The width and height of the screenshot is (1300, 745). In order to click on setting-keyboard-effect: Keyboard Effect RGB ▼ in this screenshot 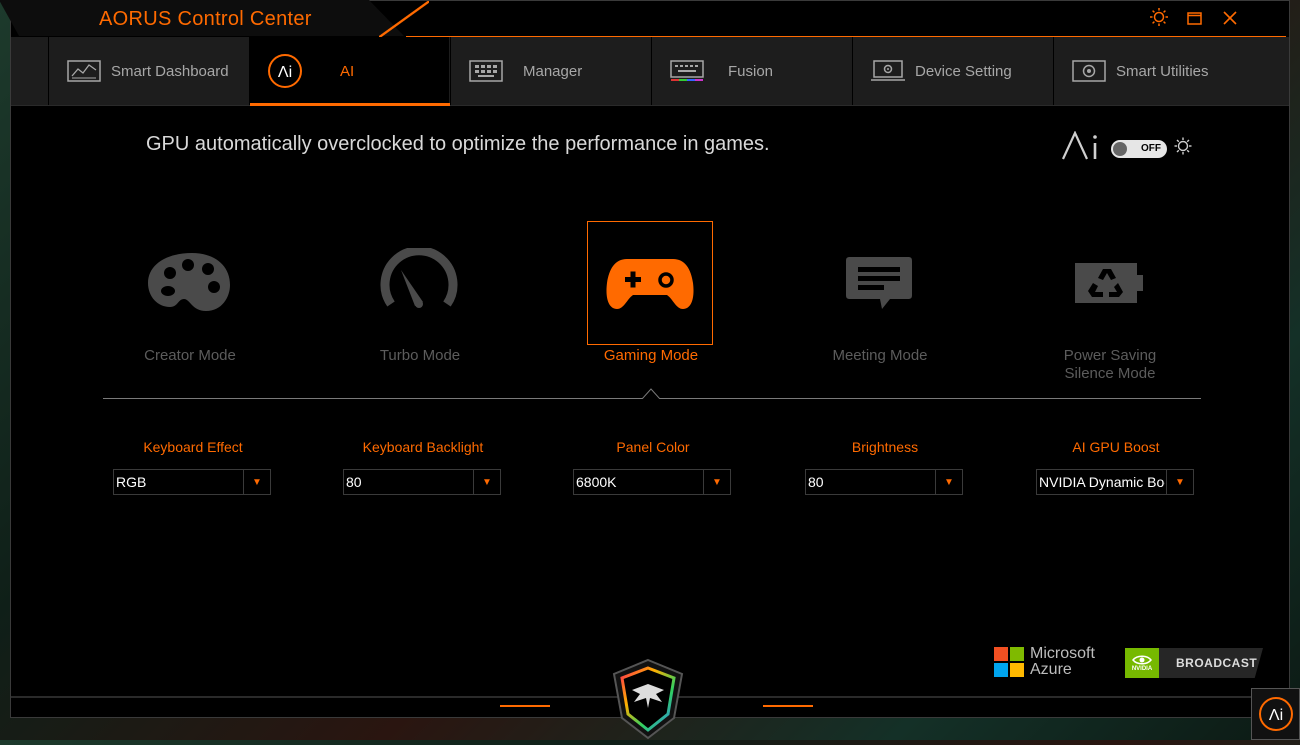, I will do `click(193, 467)`.